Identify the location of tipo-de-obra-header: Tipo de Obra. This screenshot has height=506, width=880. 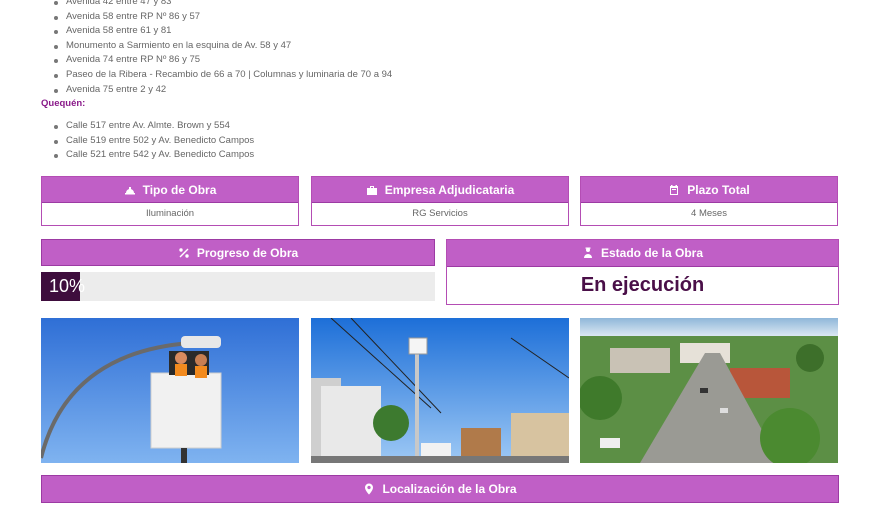
(170, 190).